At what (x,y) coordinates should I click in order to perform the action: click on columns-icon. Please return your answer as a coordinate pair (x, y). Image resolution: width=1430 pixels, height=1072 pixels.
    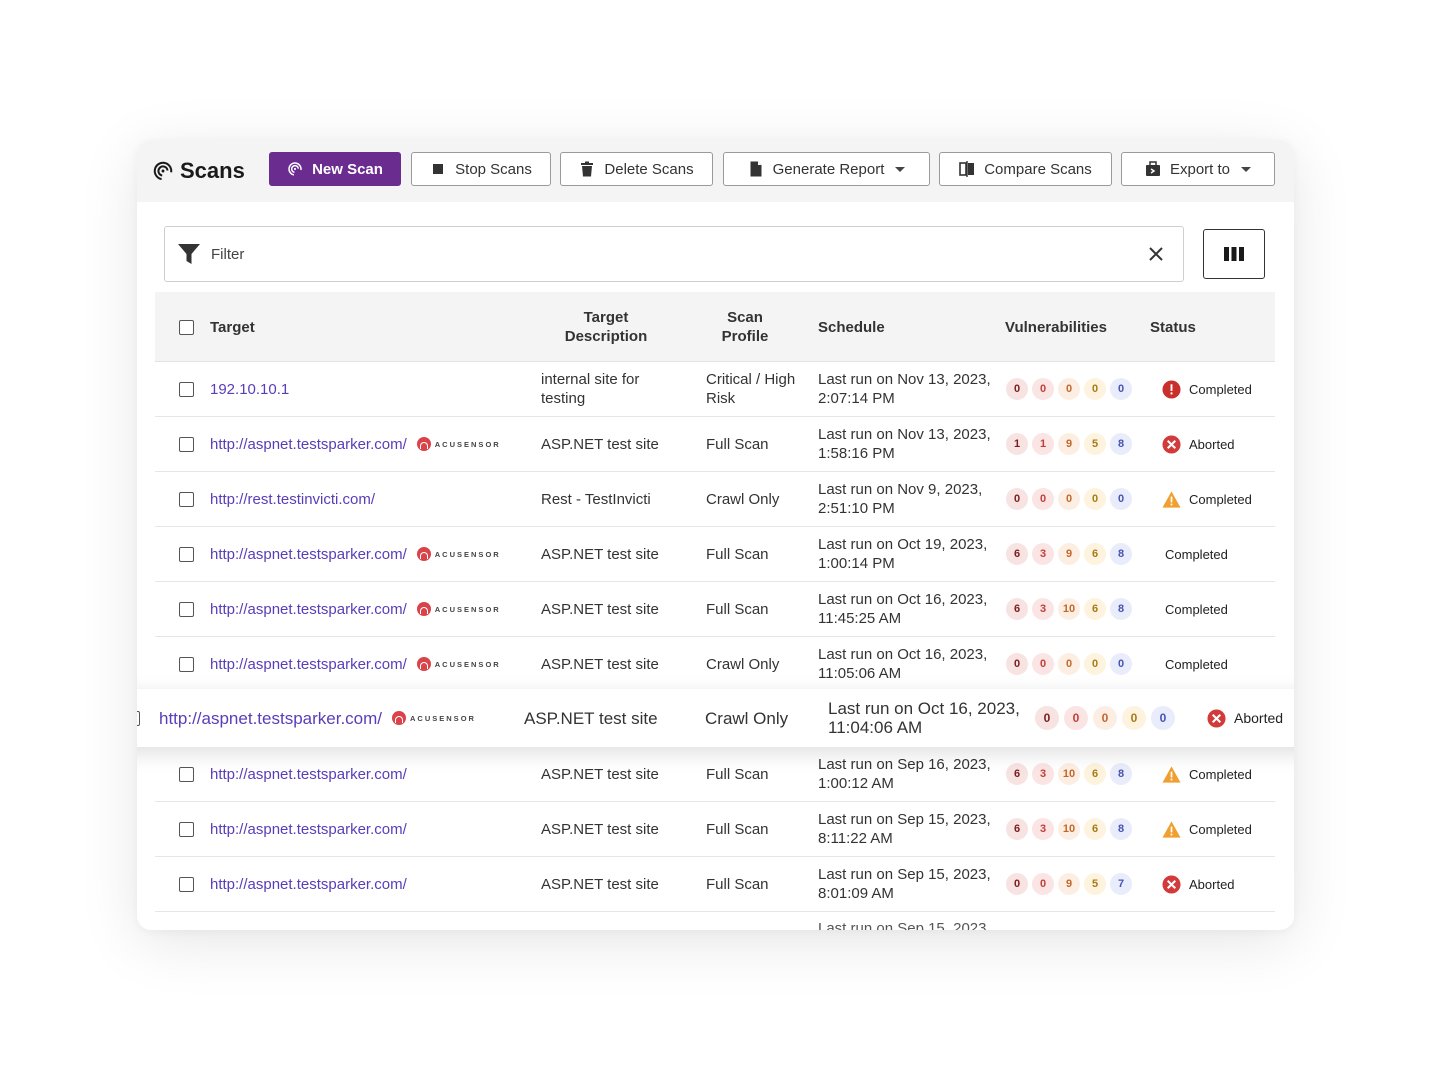
    Looking at the image, I should click on (1234, 254).